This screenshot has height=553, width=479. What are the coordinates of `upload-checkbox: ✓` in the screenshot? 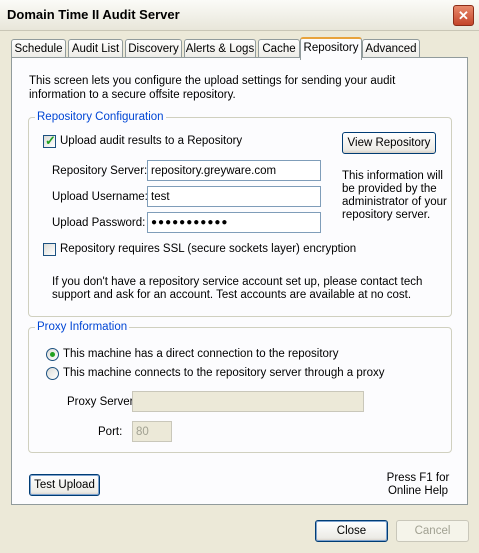 It's located at (49, 140).